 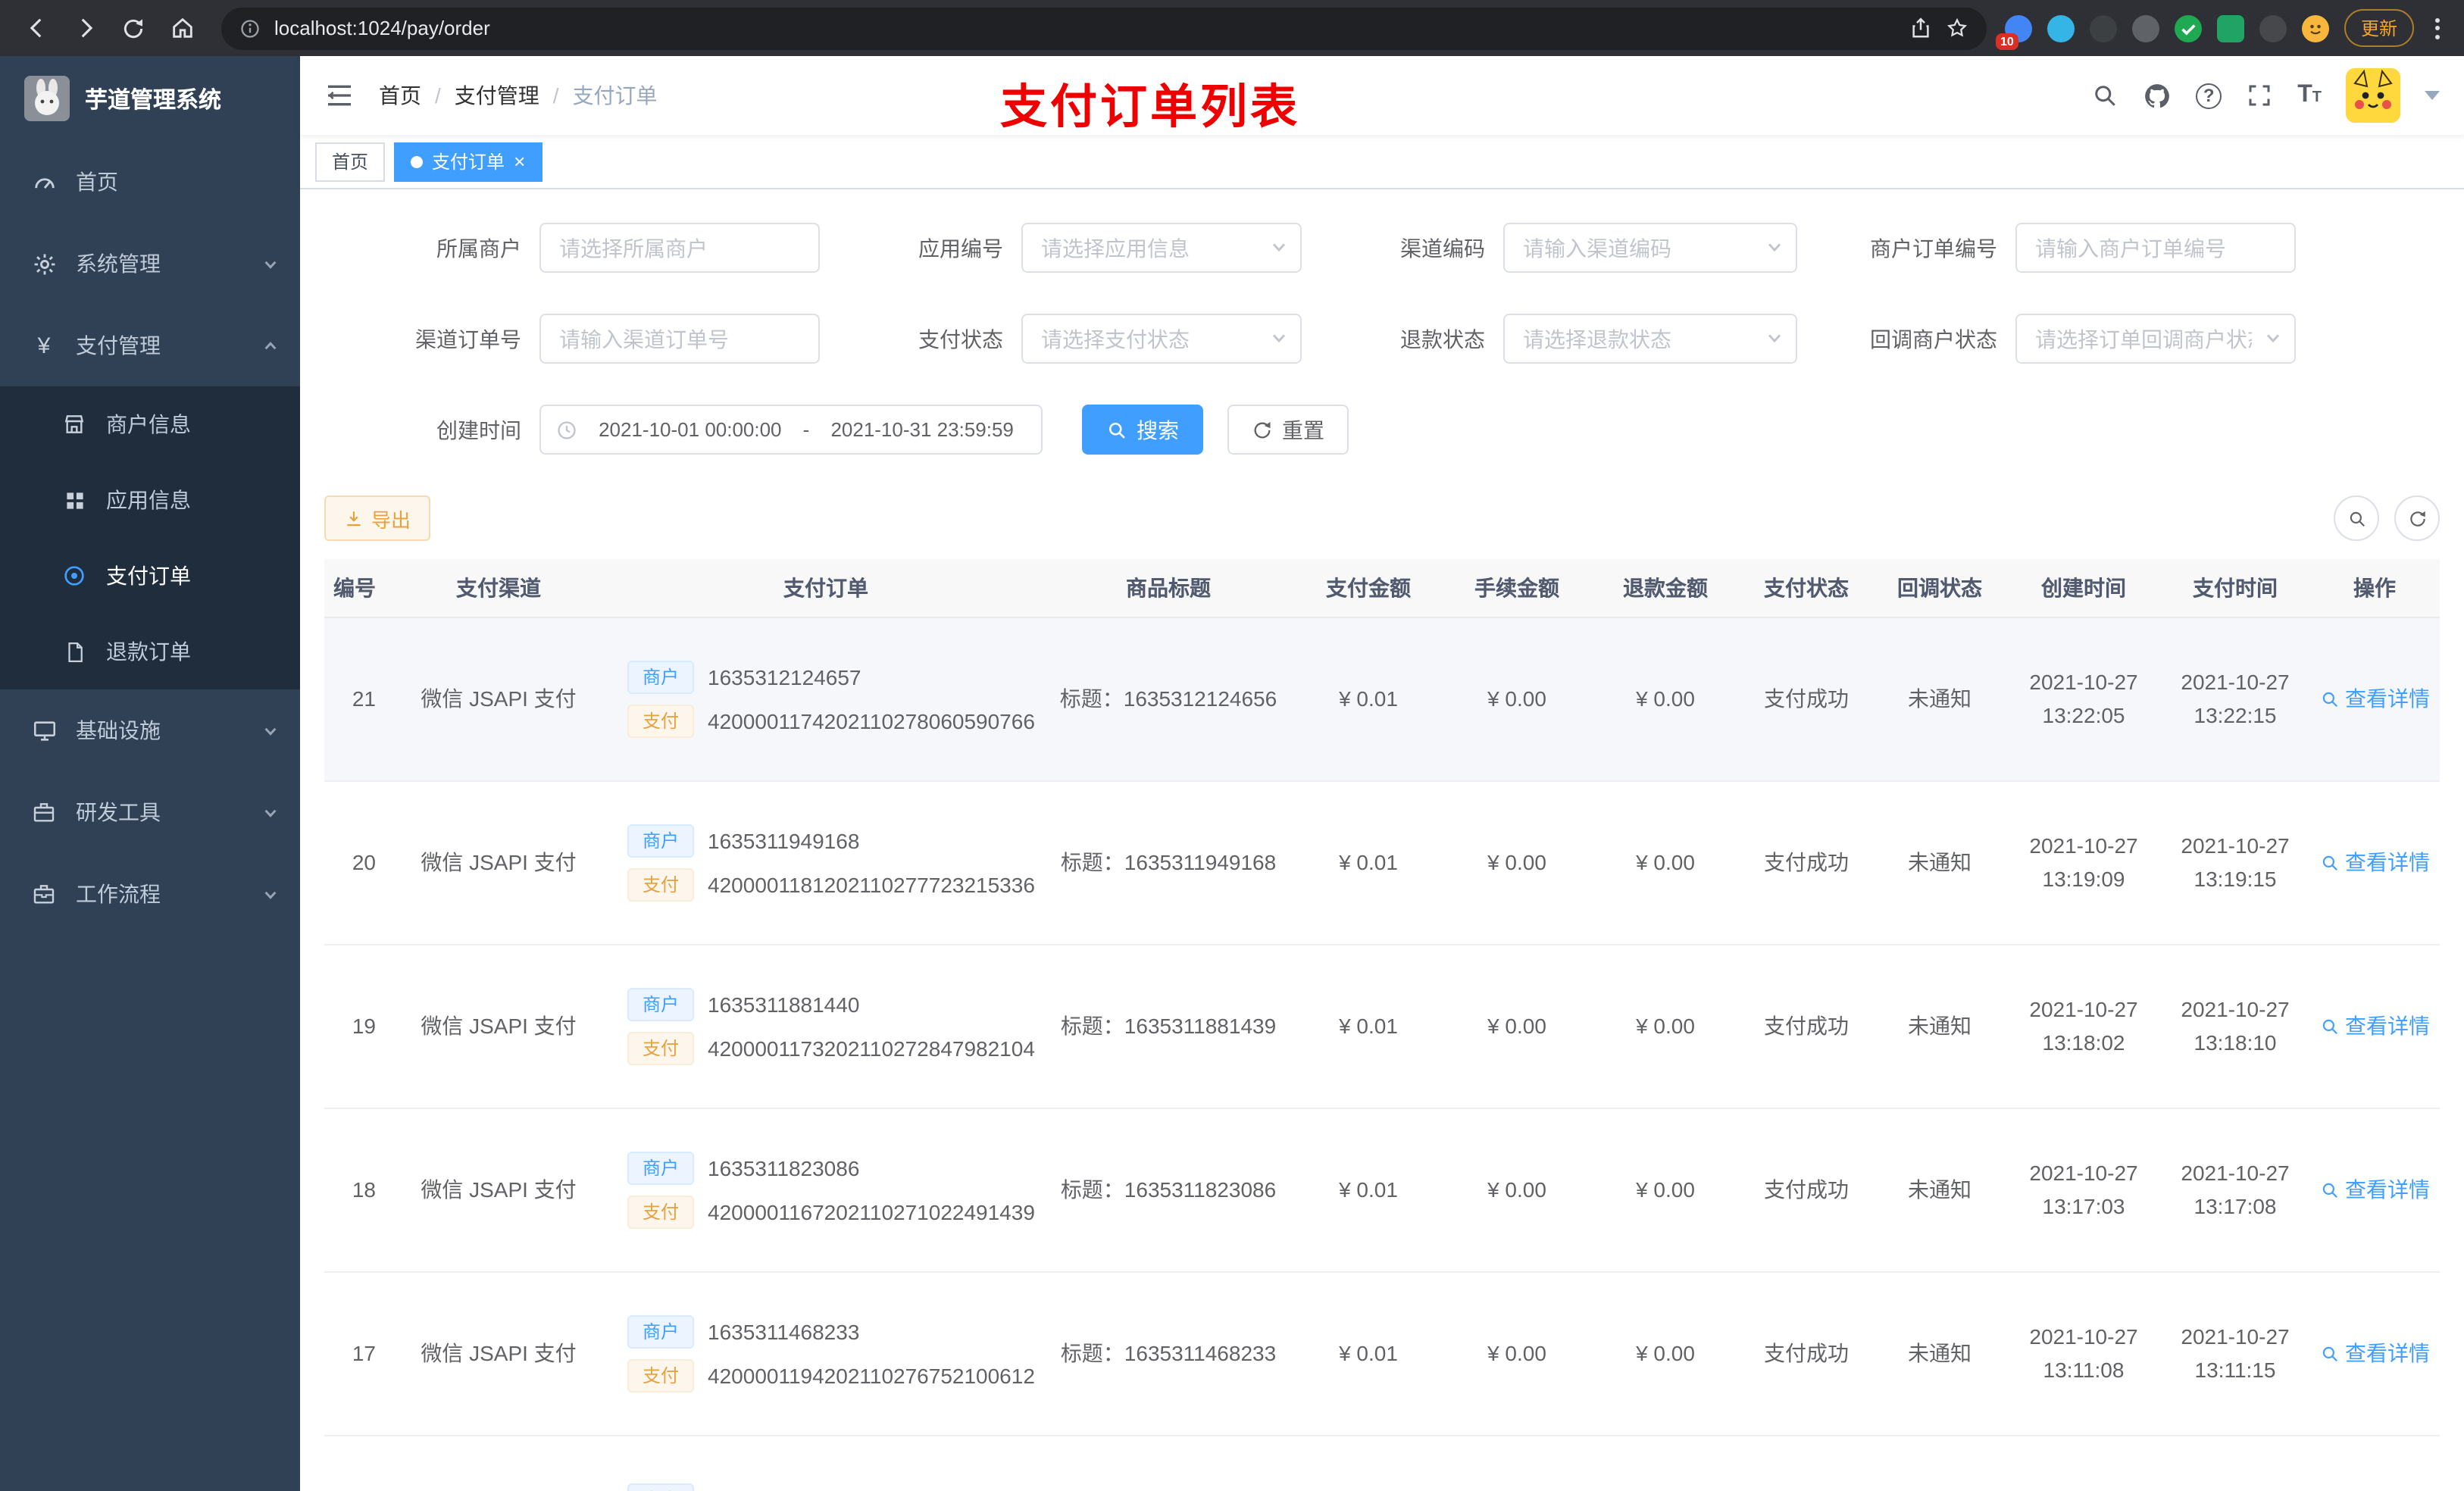 What do you see at coordinates (47, 98) in the screenshot?
I see `logo-image` at bounding box center [47, 98].